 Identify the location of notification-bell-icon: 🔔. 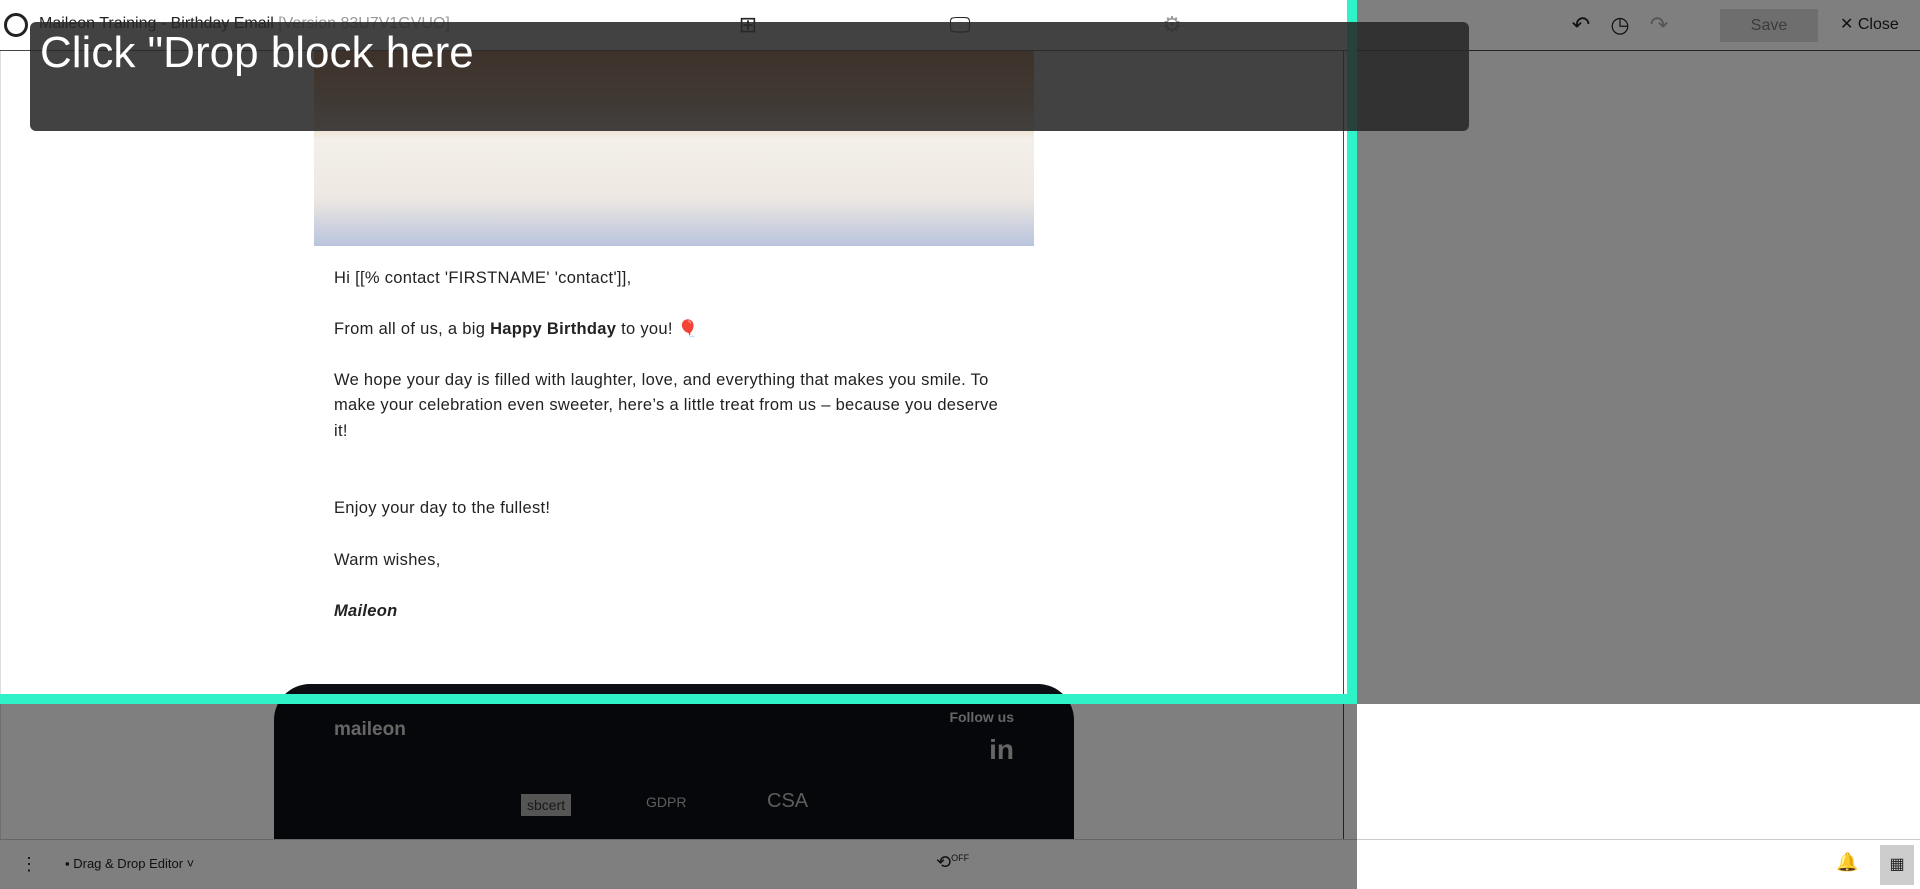
(1847, 862).